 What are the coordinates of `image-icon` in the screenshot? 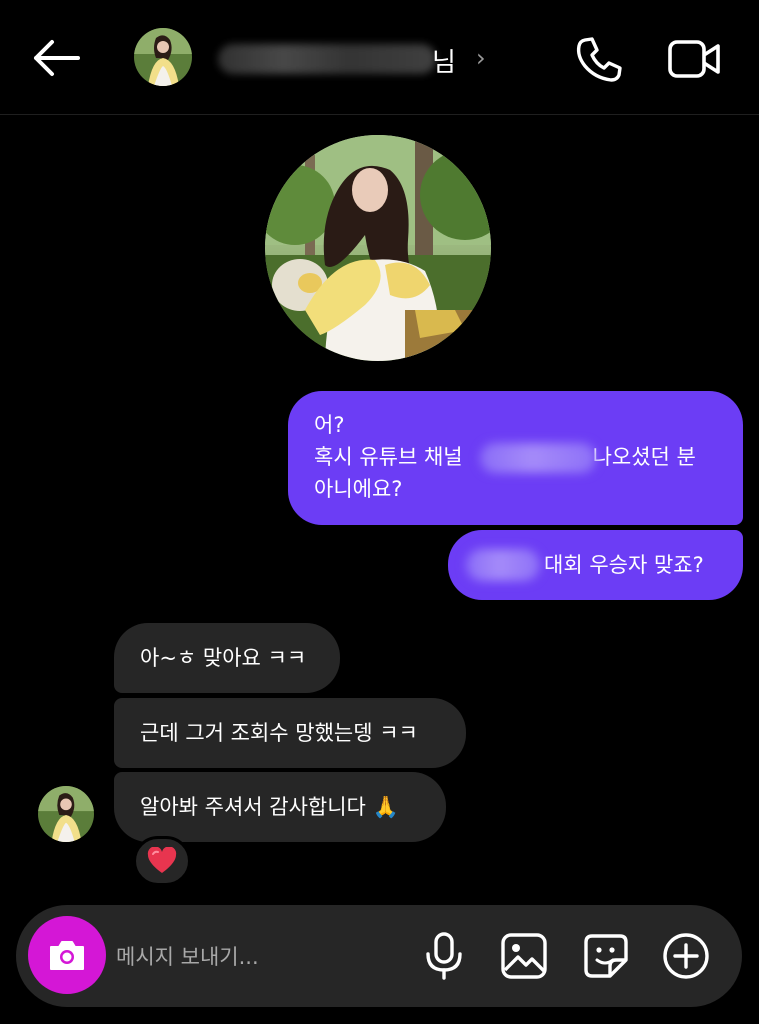 It's located at (524, 956).